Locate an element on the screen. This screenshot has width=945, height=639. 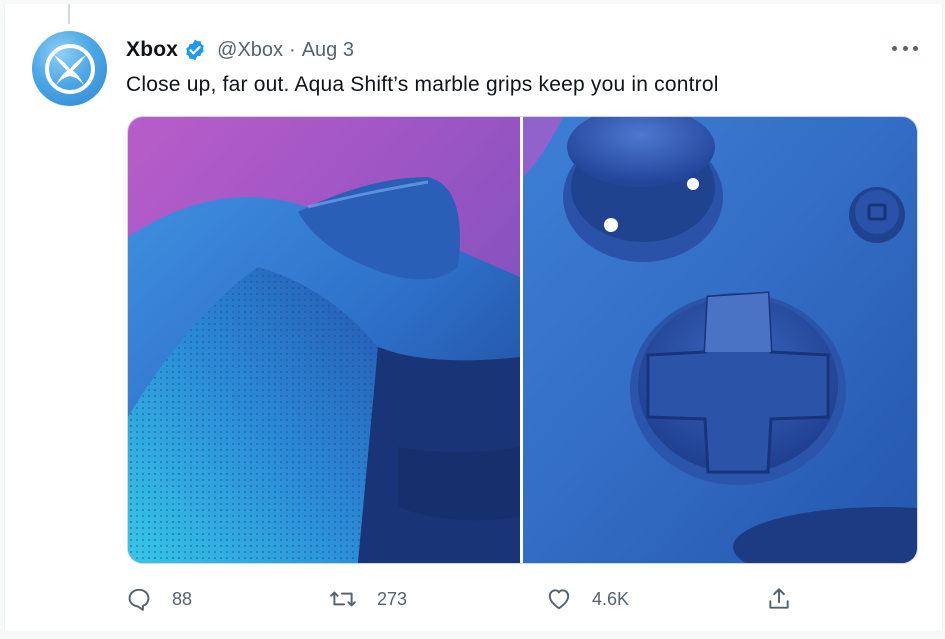
author-name: Xbox is located at coordinates (152, 50).